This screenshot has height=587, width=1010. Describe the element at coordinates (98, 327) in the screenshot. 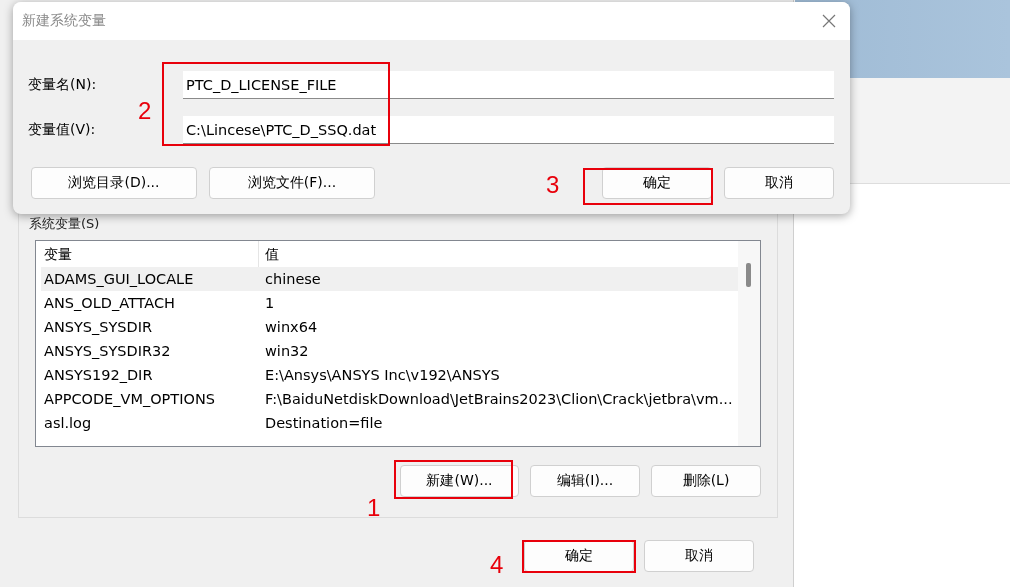

I see `table-cell-text: ANSYS_SYSDIR` at that location.